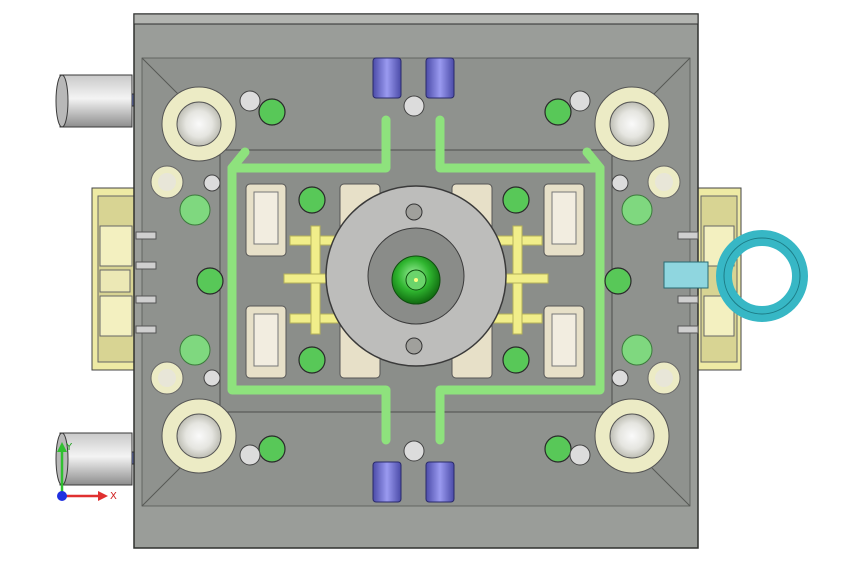 This screenshot has width=867, height=562. I want to click on left-side-block, so click(116, 279).